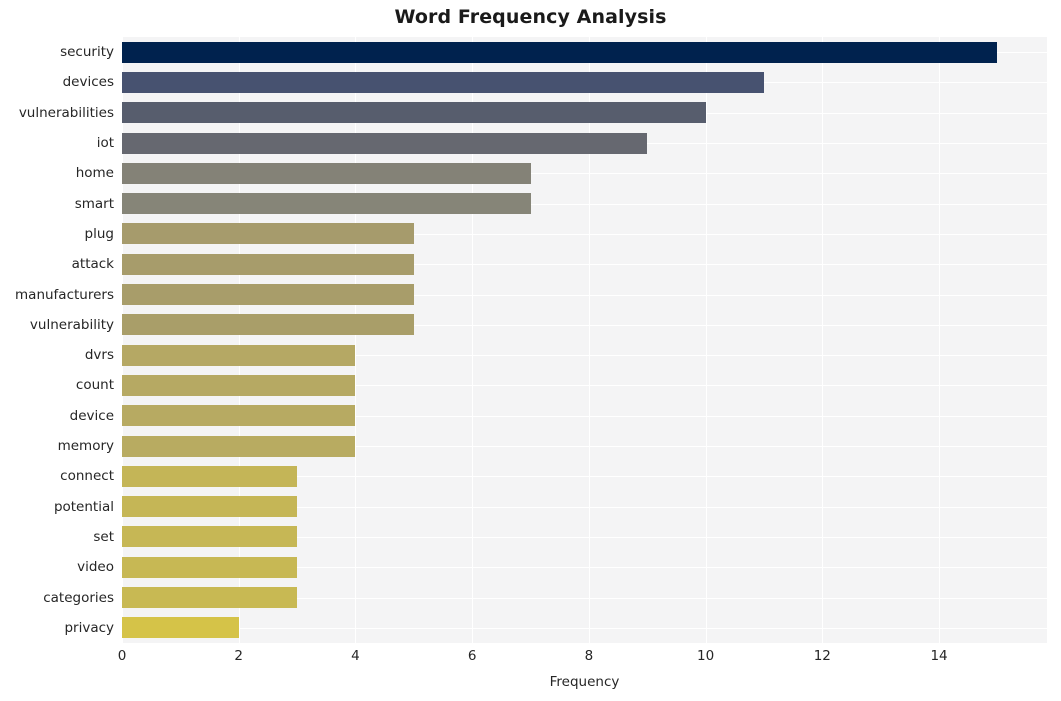  What do you see at coordinates (89, 627) in the screenshot?
I see `y-axis-tick-label: privacy` at bounding box center [89, 627].